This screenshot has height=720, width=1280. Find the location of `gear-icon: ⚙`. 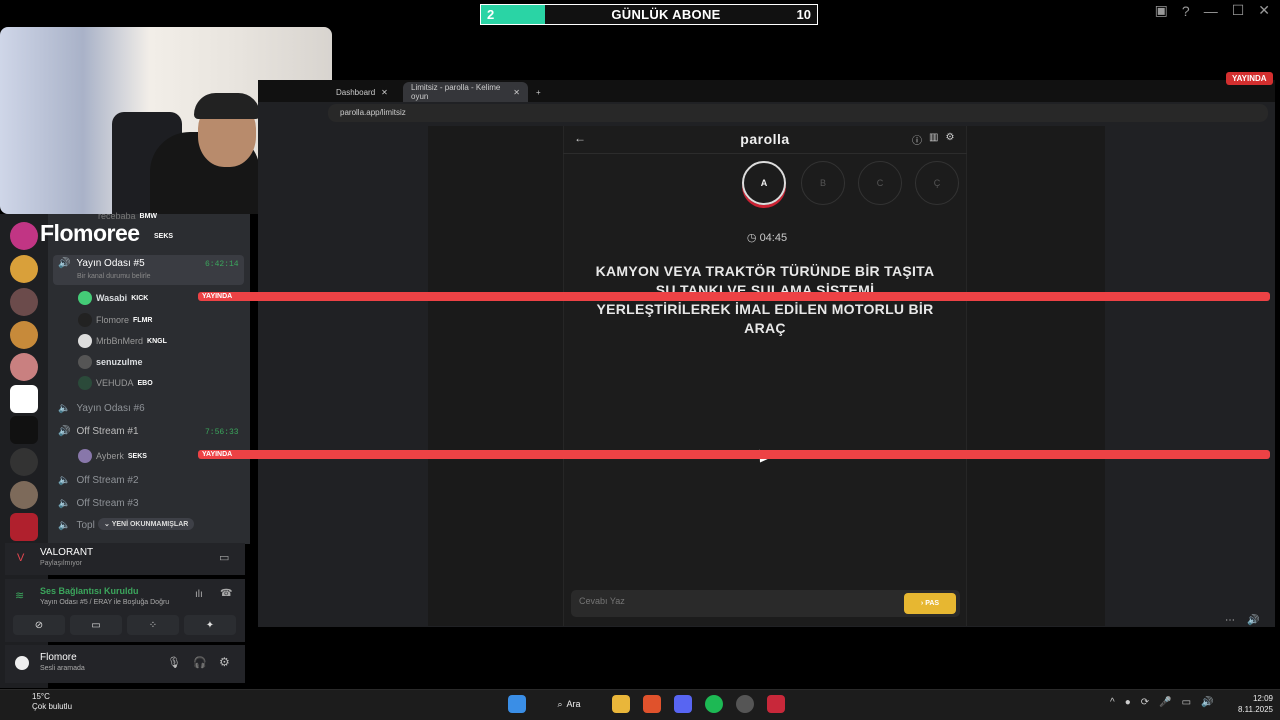

gear-icon: ⚙ is located at coordinates (224, 662).